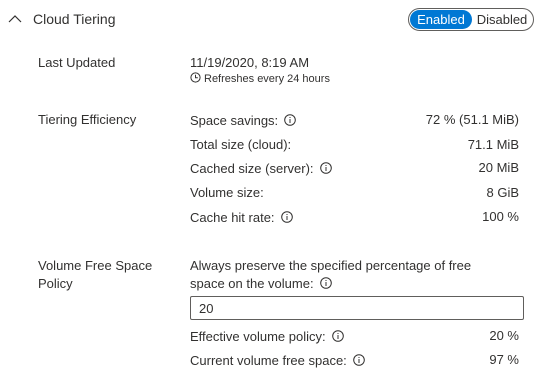 The image size is (553, 379). Describe the element at coordinates (441, 19) in the screenshot. I see `enabled-option: Enabled` at that location.